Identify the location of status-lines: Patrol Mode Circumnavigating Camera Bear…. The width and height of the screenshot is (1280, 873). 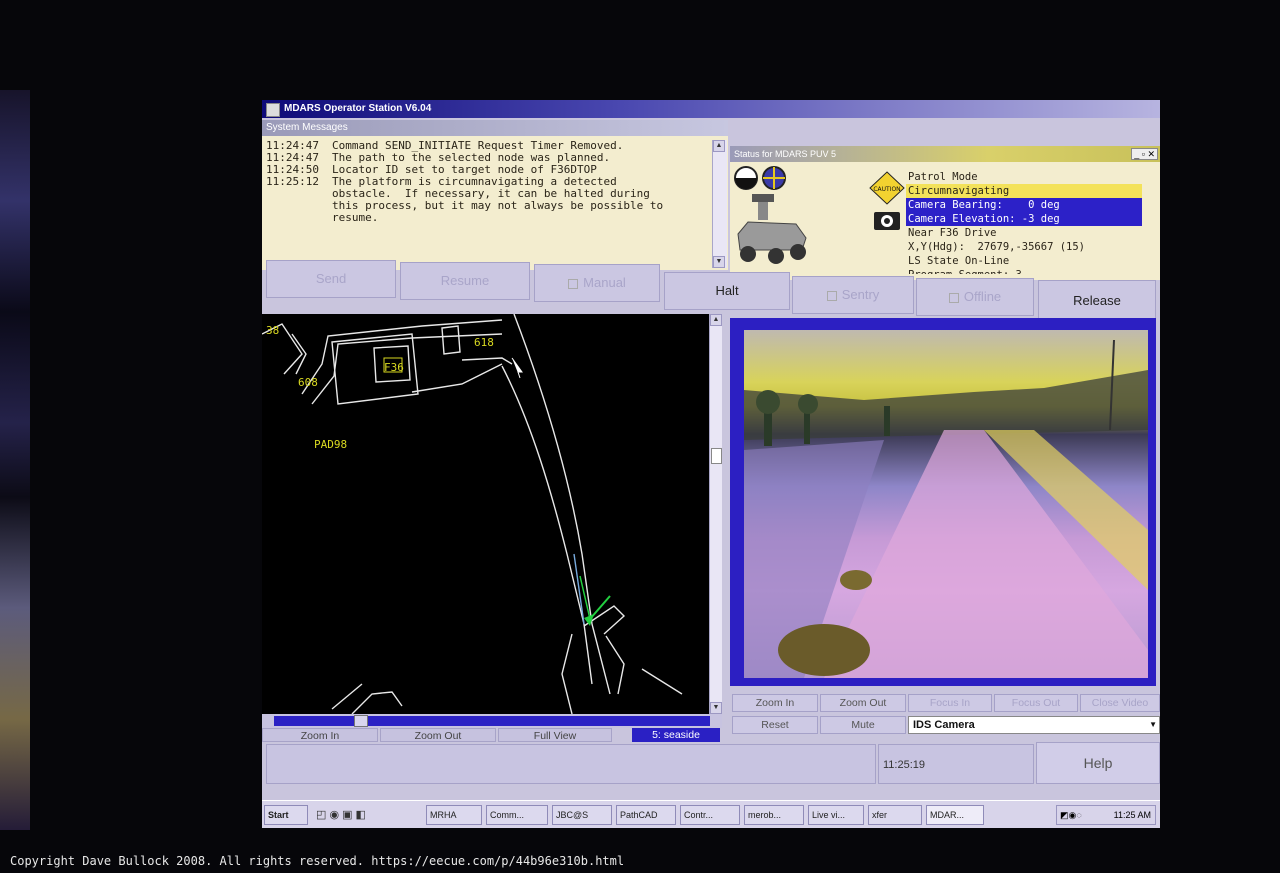
(1024, 222).